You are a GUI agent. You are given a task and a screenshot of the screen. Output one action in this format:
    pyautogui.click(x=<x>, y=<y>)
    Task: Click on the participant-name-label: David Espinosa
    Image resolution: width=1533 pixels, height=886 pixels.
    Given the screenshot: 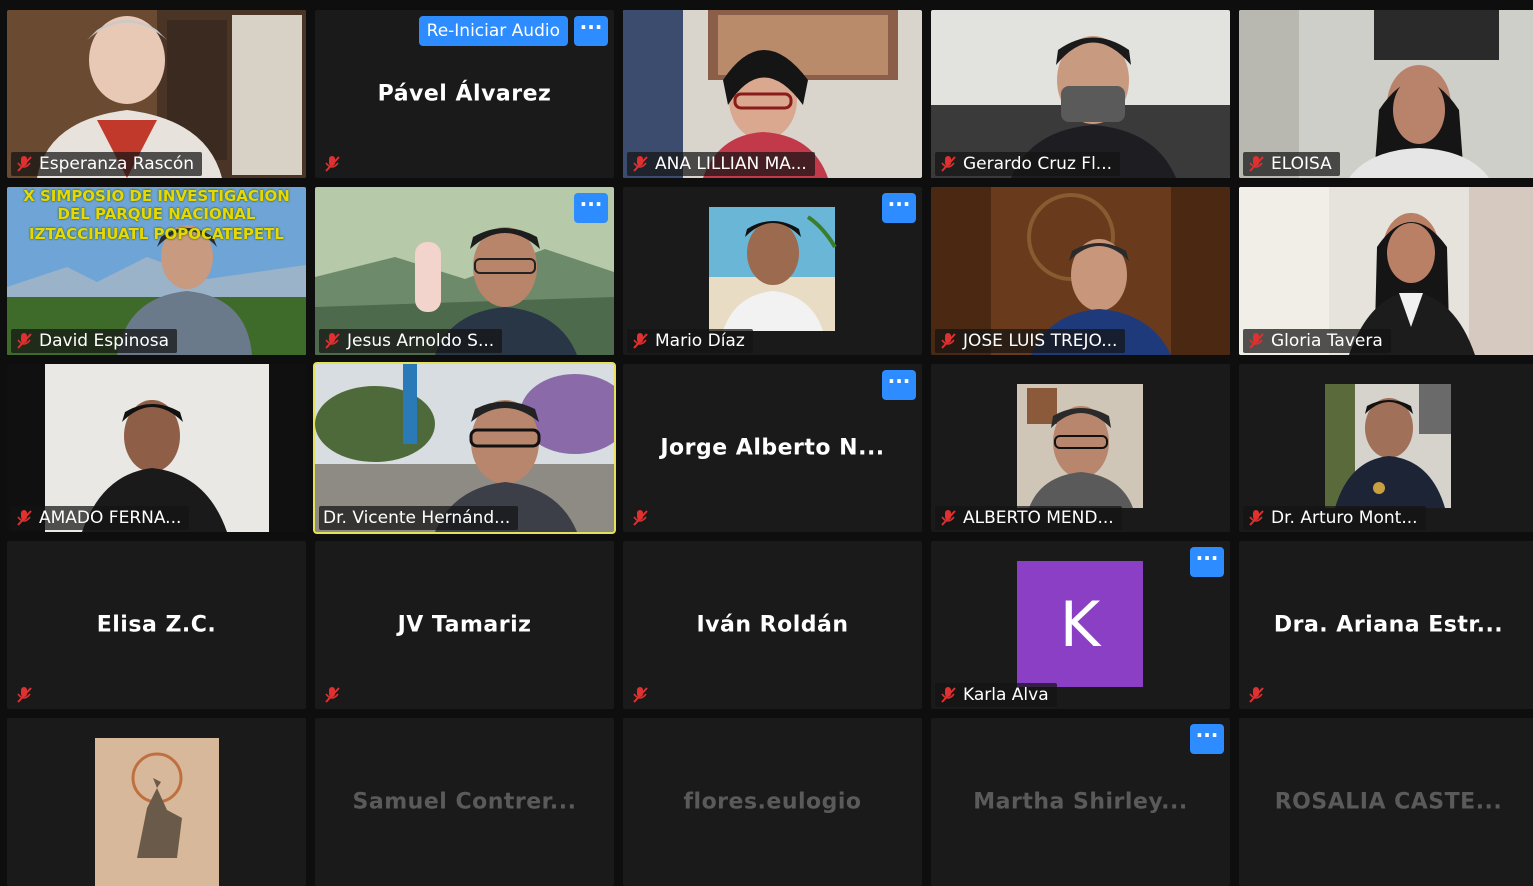 What is the action you would take?
    pyautogui.click(x=94, y=341)
    